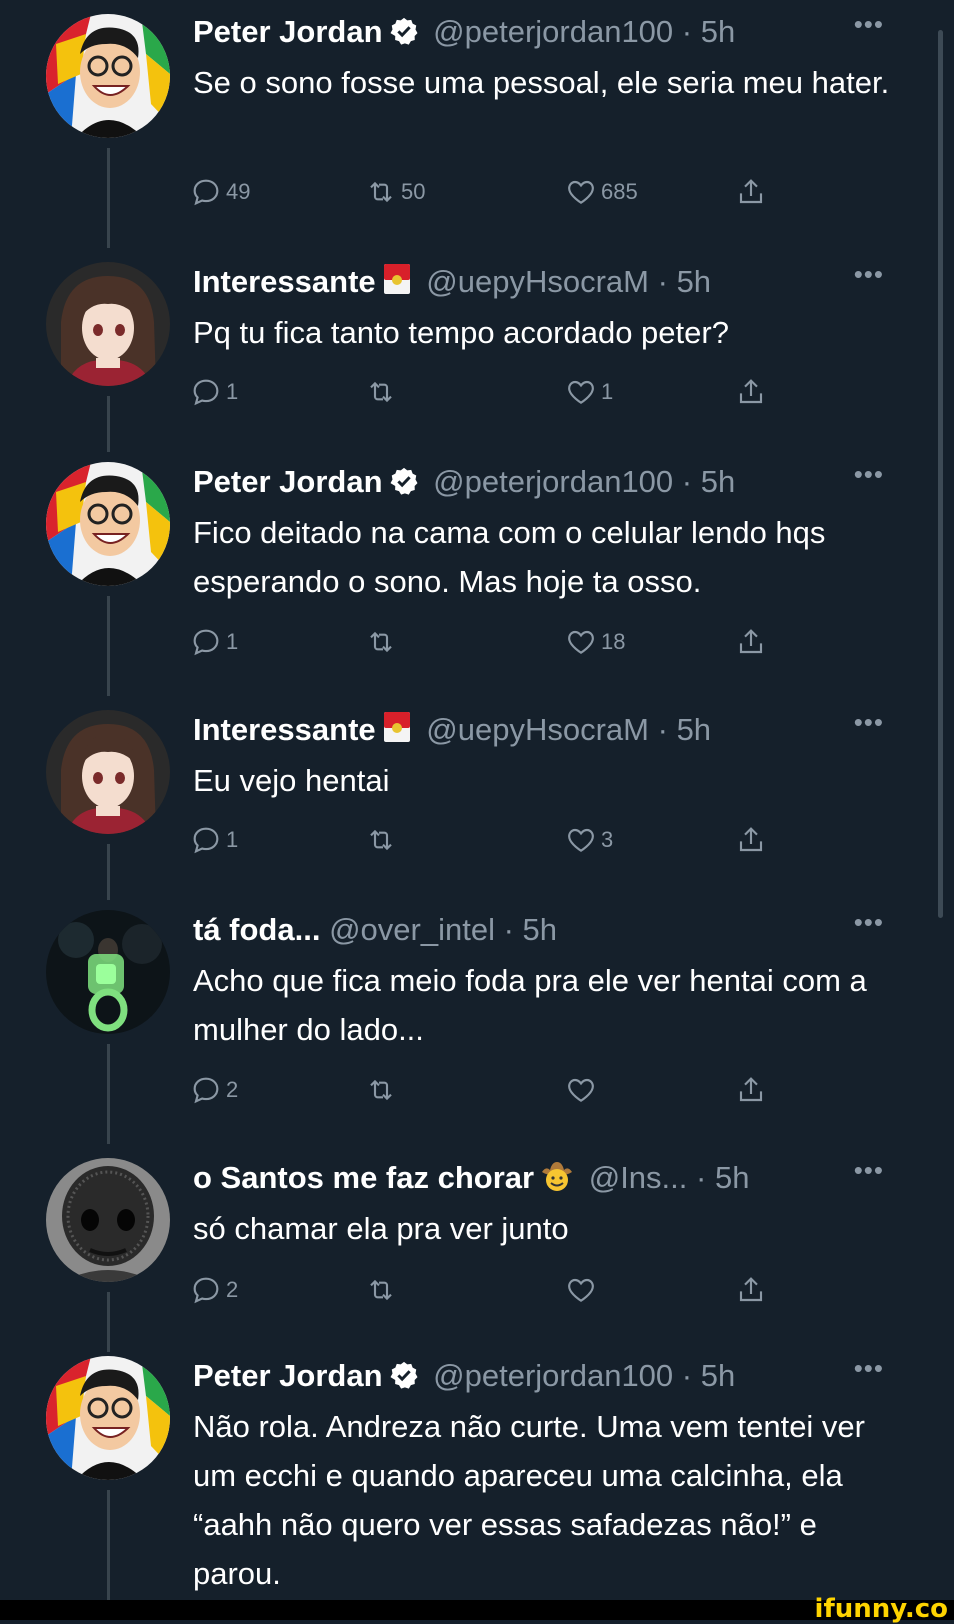 This screenshot has width=954, height=1624. I want to click on reply-count: 1, so click(232, 391).